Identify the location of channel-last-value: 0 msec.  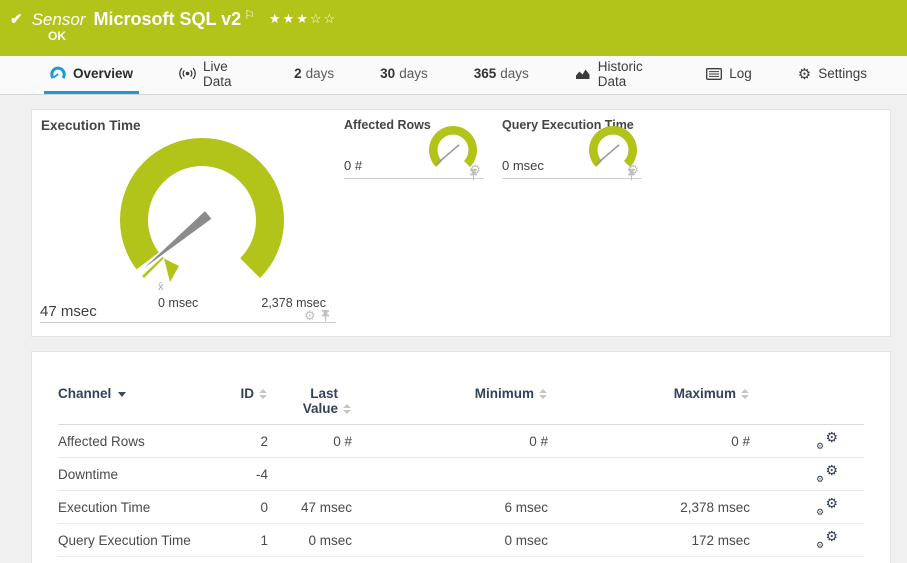
(330, 540).